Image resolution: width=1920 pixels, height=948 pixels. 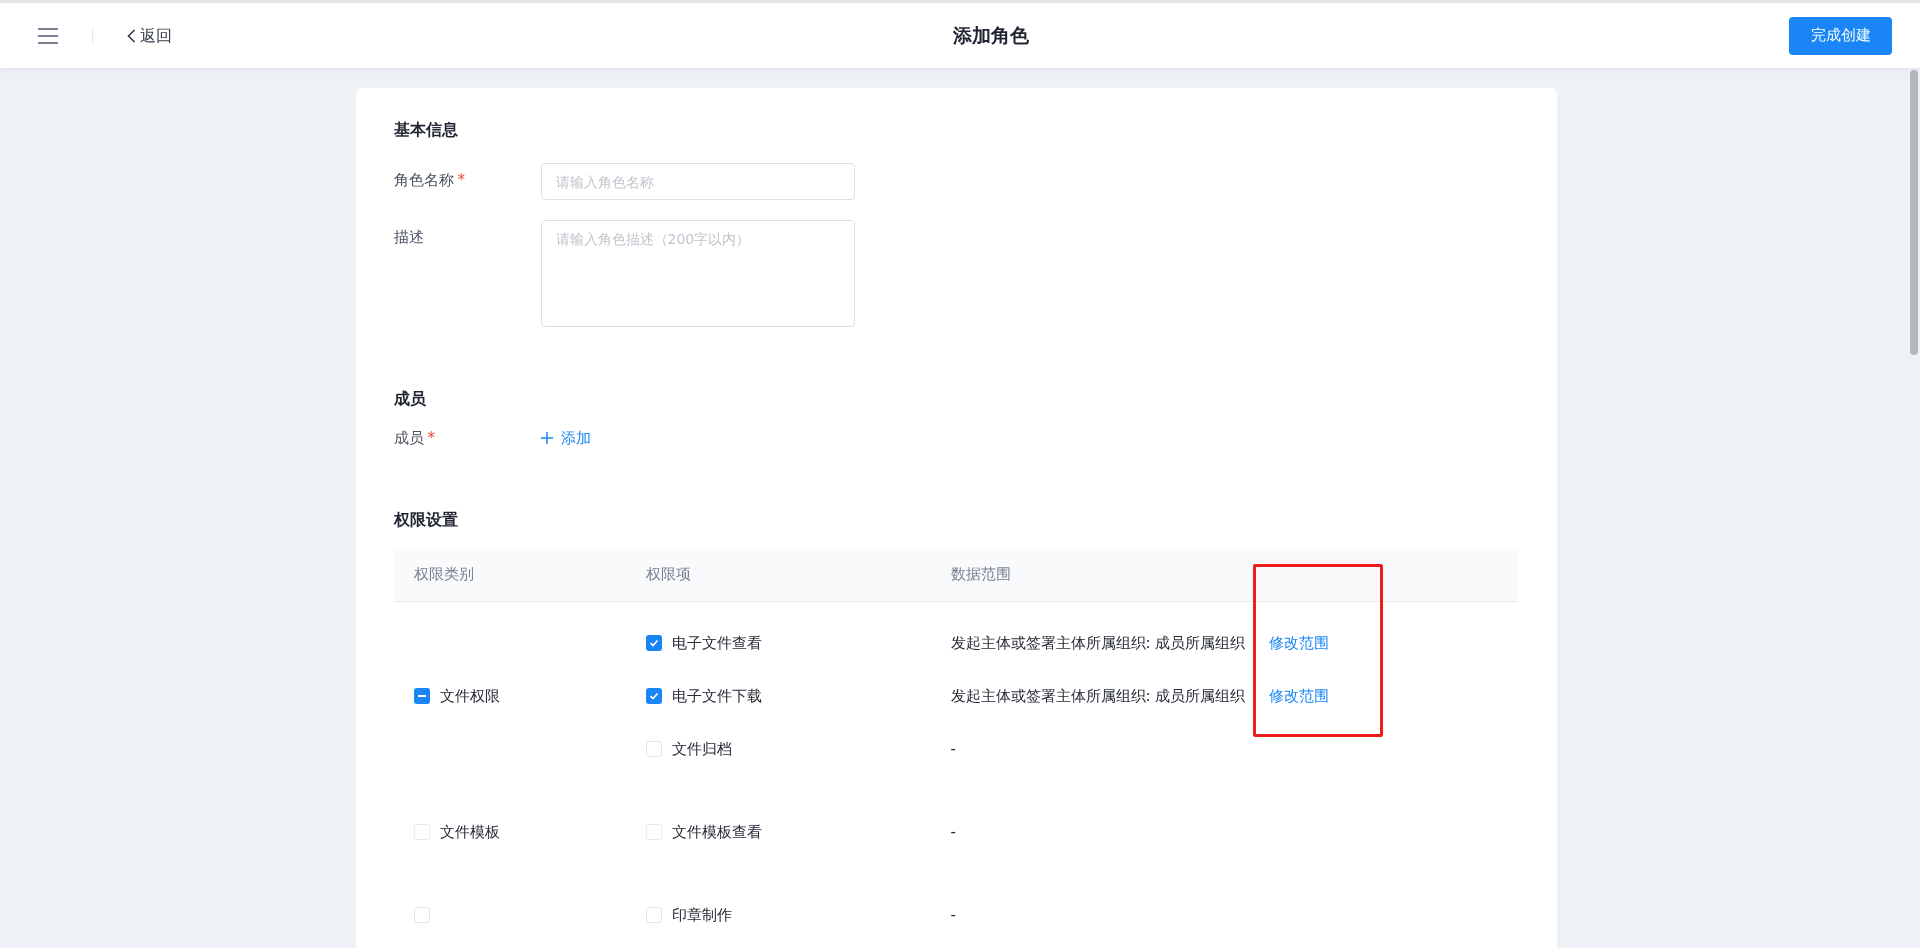 I want to click on plus-icon, so click(x=546, y=438).